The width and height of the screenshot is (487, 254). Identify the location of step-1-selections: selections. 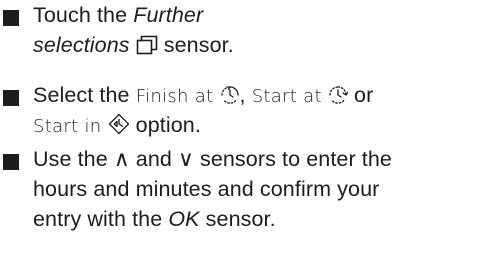
(81, 45).